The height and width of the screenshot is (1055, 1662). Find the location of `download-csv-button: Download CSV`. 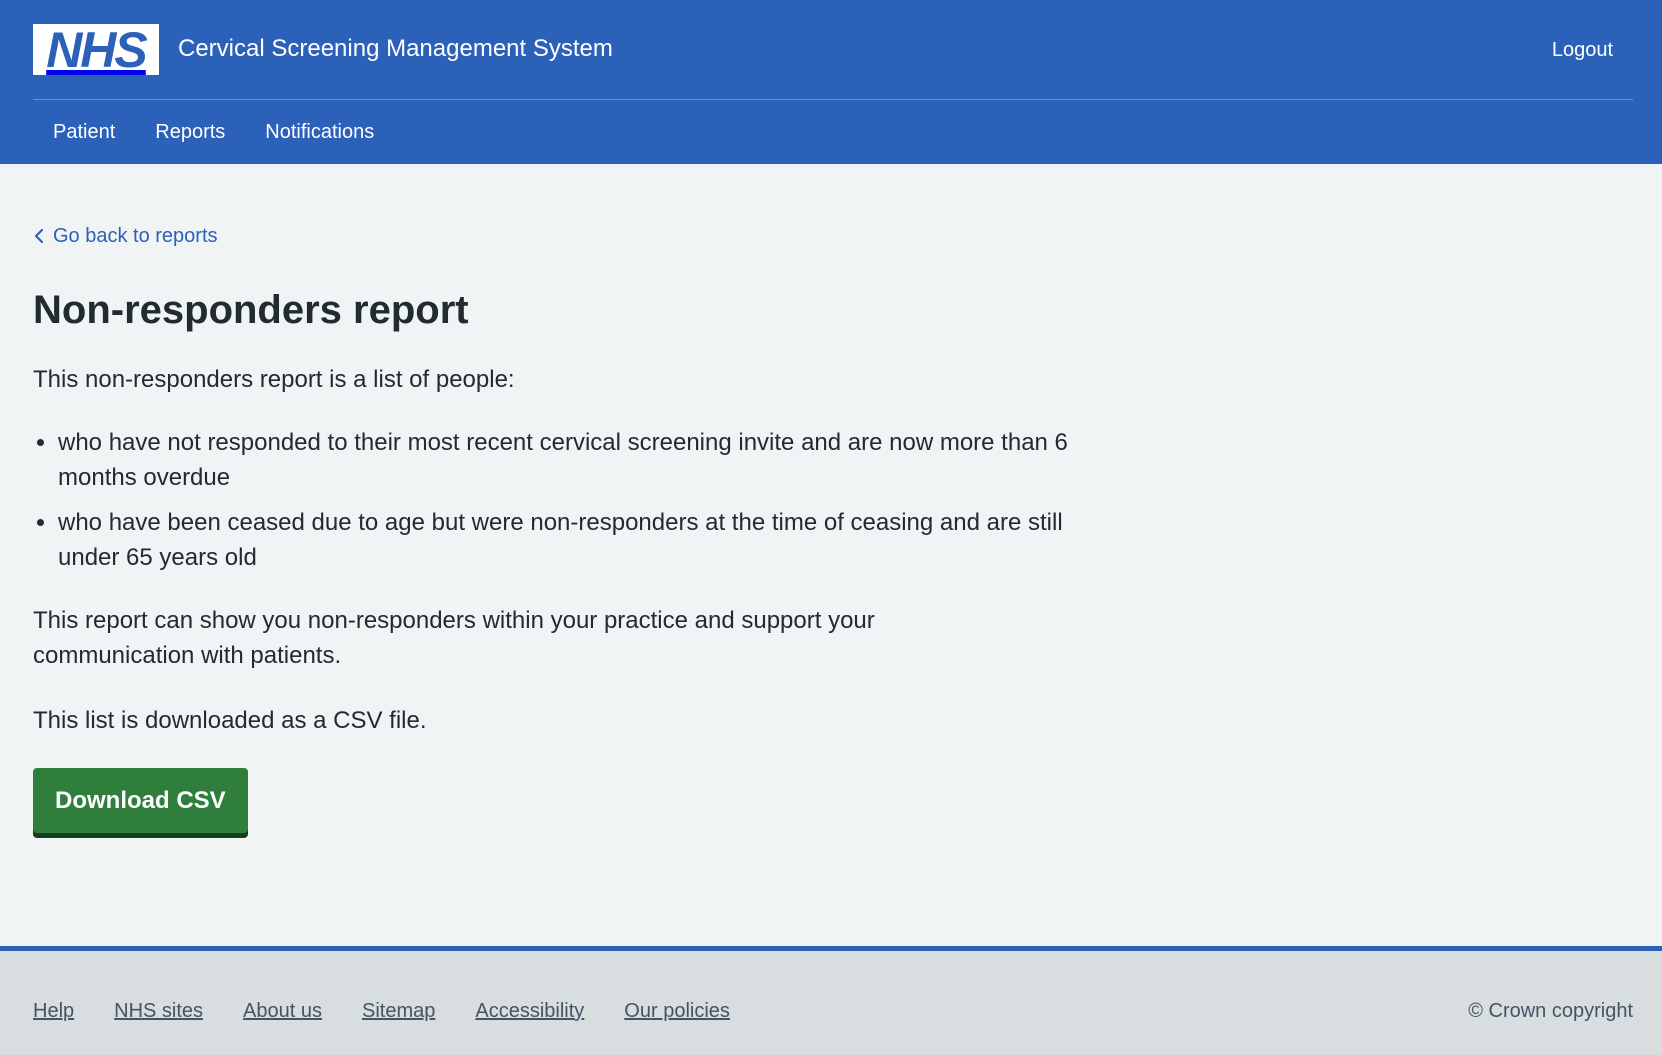

download-csv-button: Download CSV is located at coordinates (140, 800).